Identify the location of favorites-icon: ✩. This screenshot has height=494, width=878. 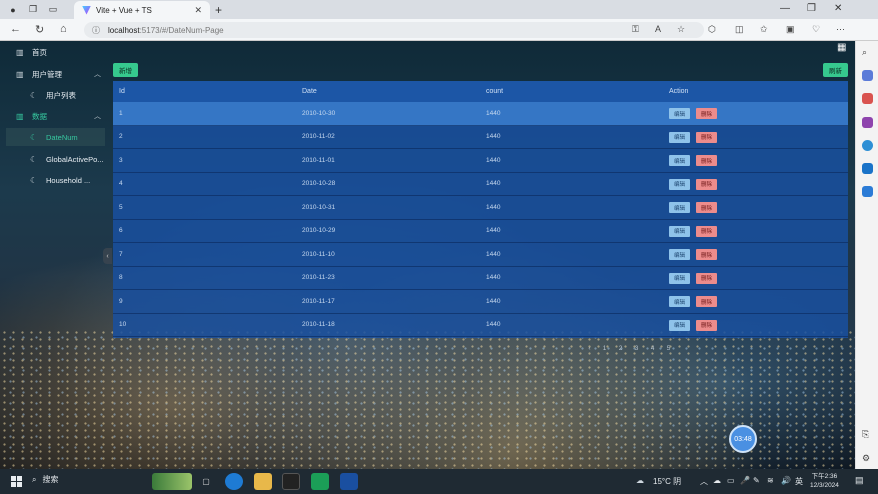
(764, 29).